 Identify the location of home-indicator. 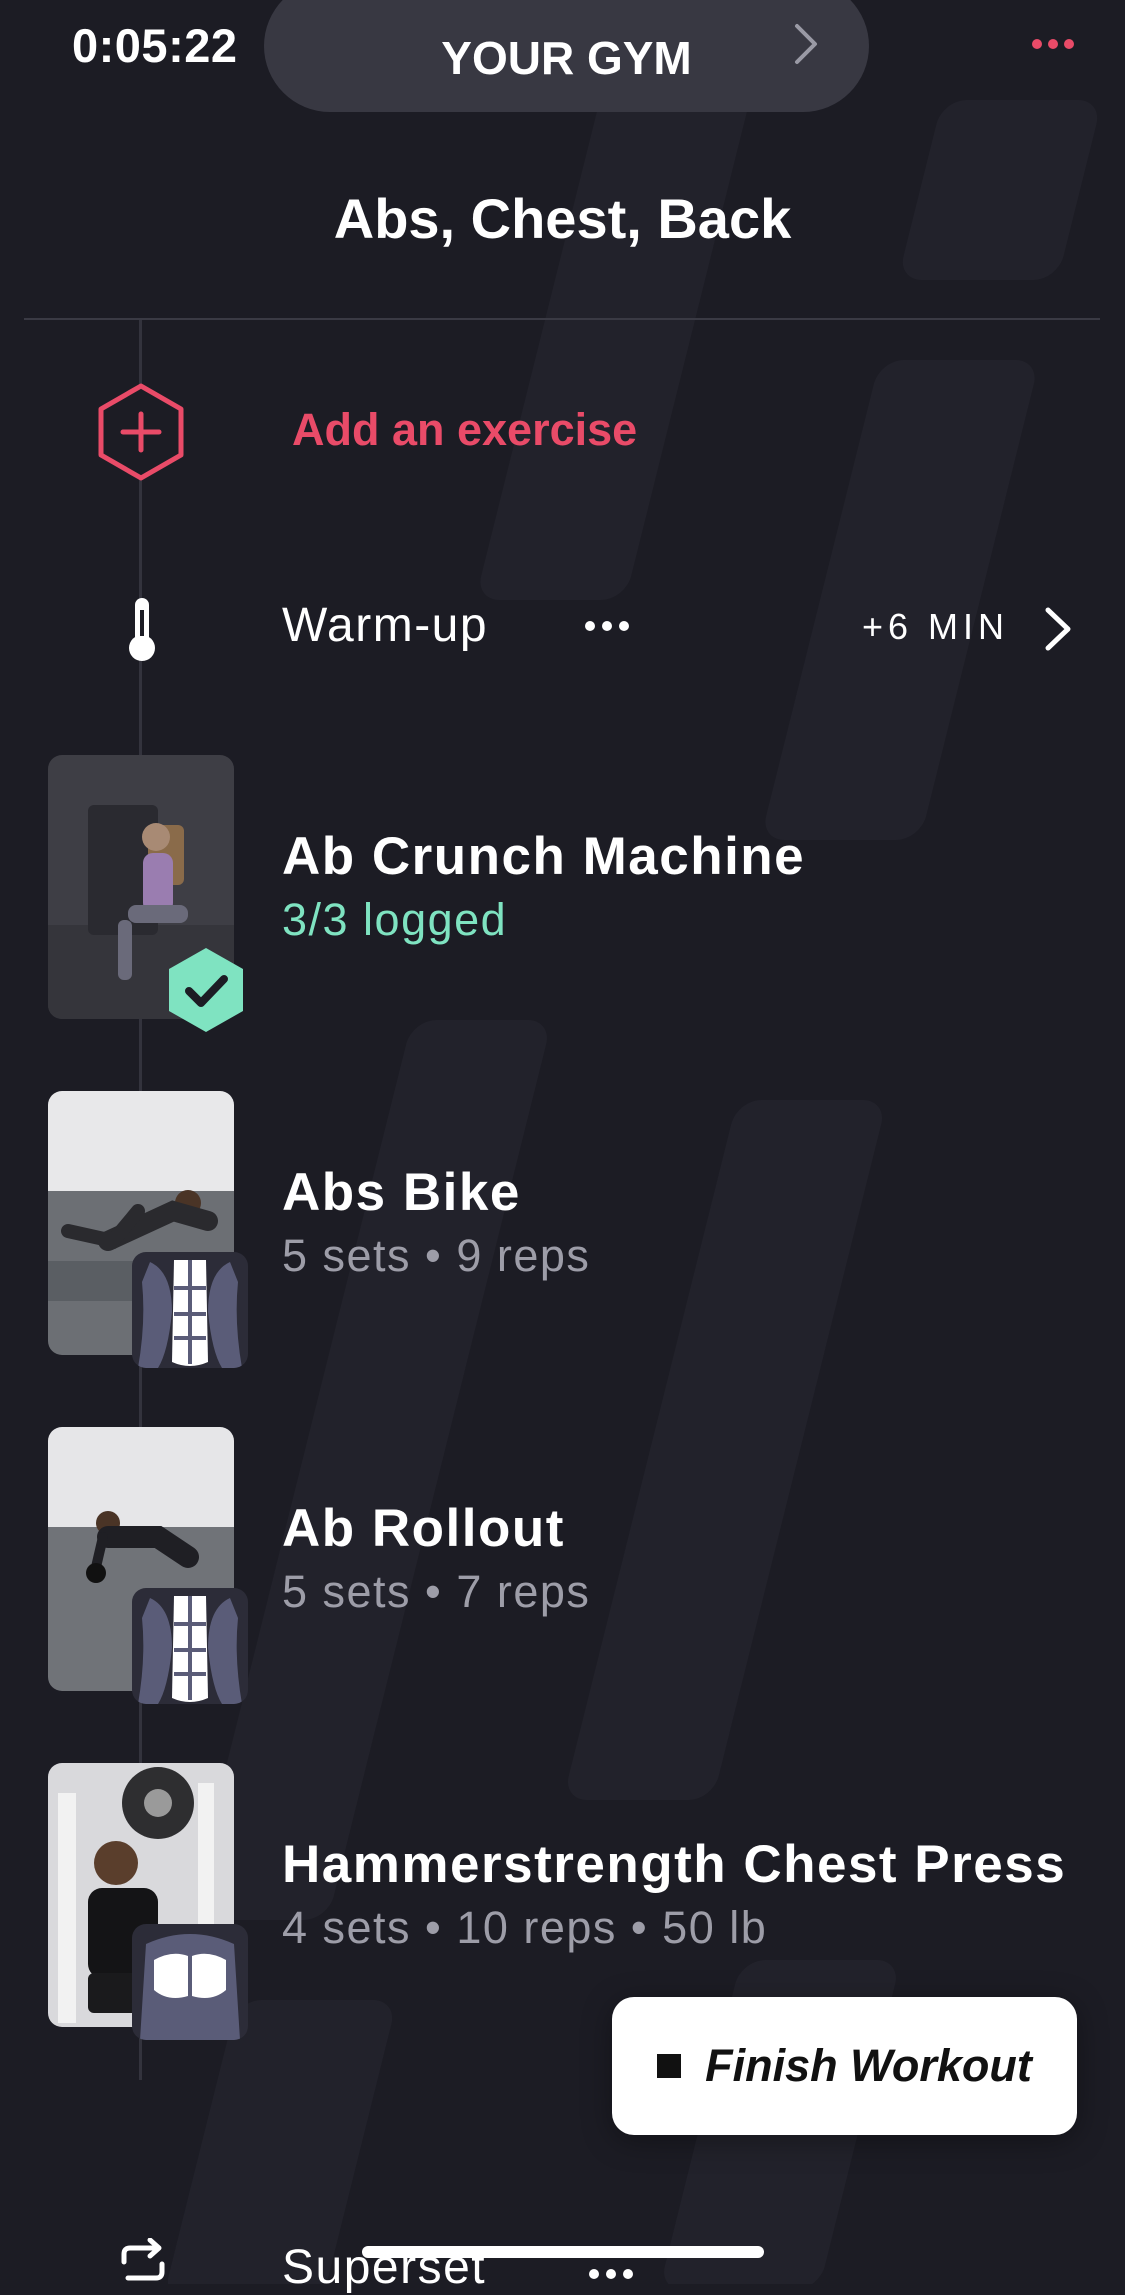
(563, 2252).